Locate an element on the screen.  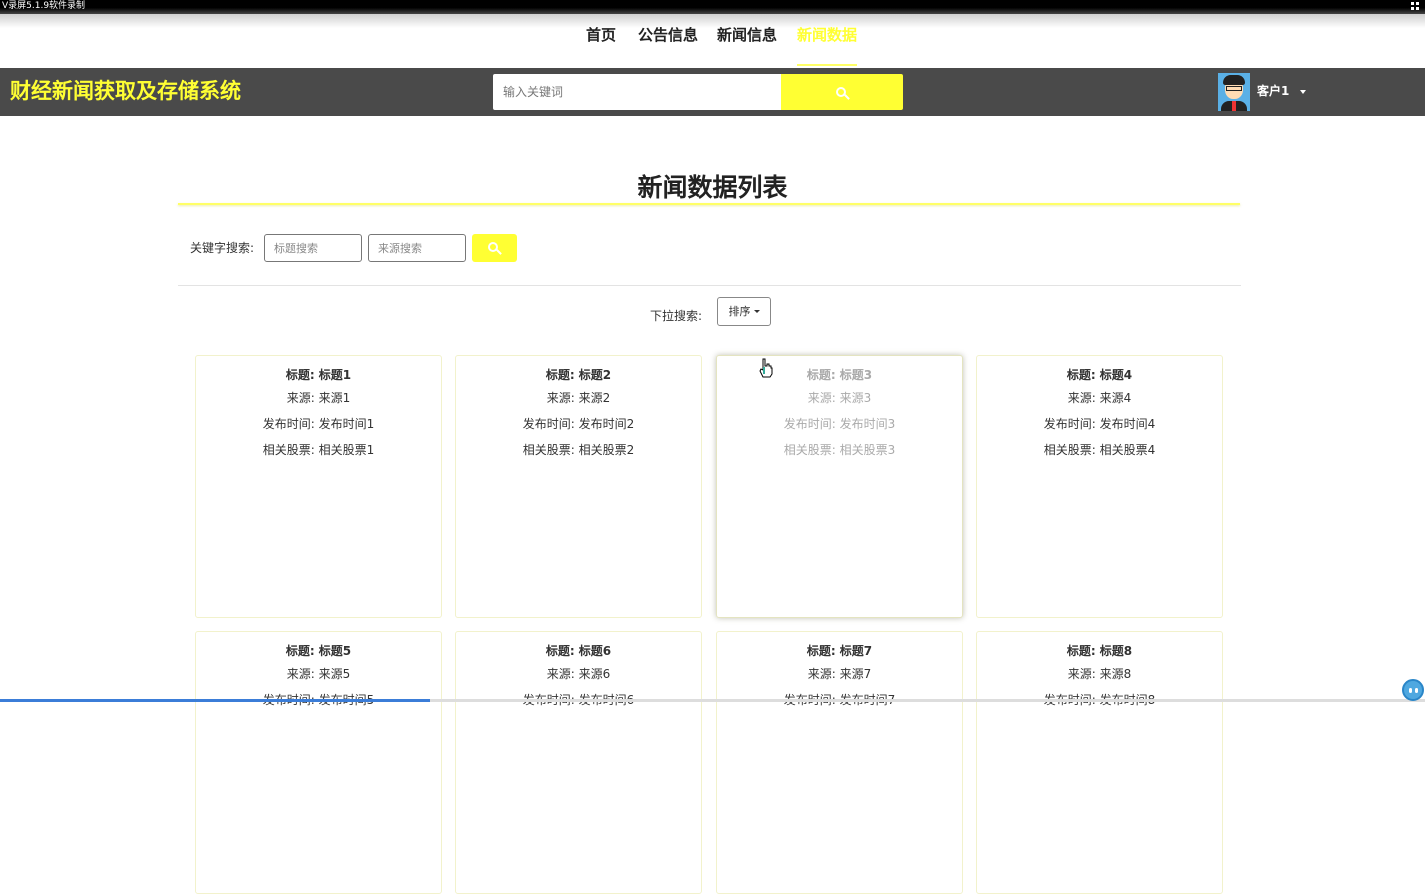
news-card: 标题: 标题6 来源: 来源6 发布时间: 发布时间6 is located at coordinates (578, 762).